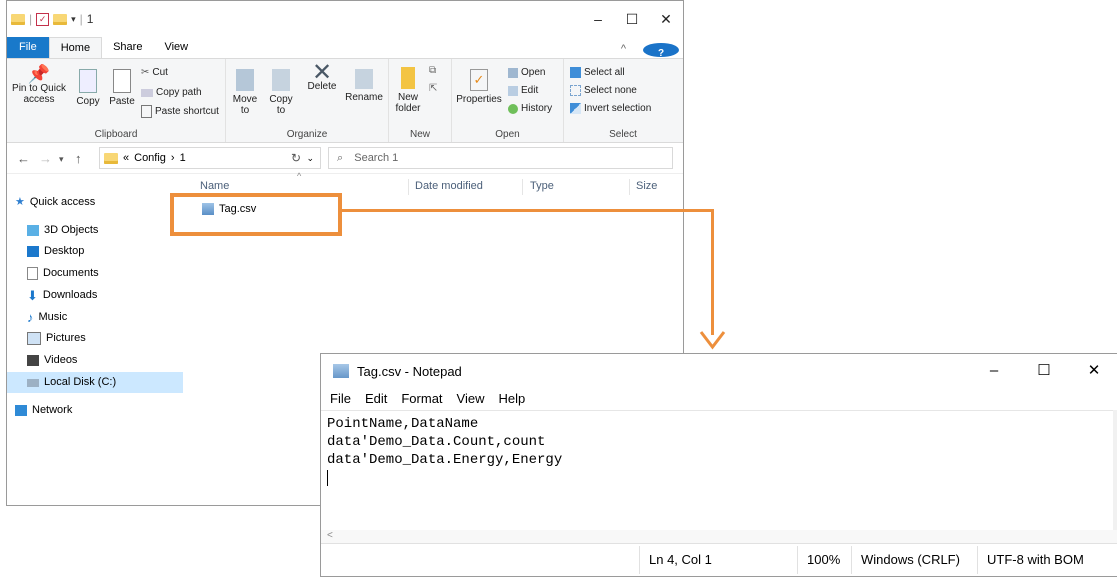  I want to click on recent-locations-icon: ▾, so click(61, 159).